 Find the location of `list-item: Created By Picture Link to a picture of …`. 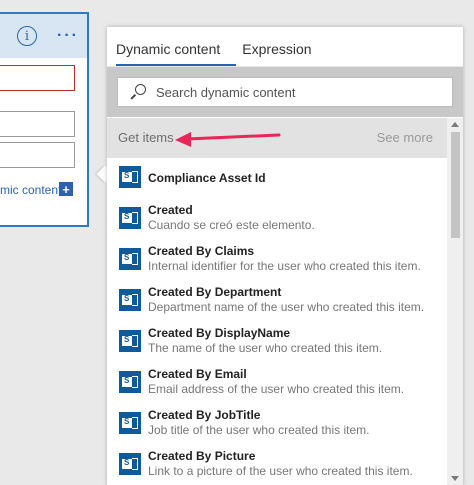

list-item: Created By Picture Link to a picture of … is located at coordinates (277, 465).